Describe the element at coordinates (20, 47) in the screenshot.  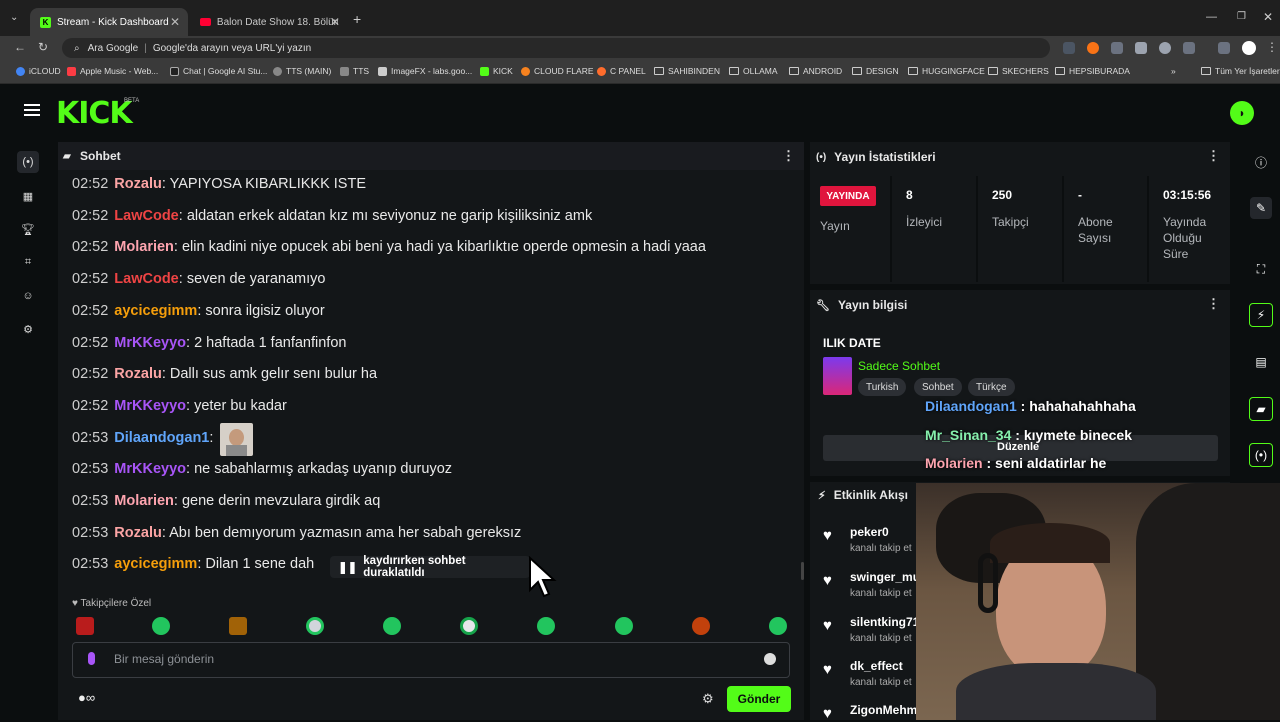
I see `back-icon: ←` at that location.